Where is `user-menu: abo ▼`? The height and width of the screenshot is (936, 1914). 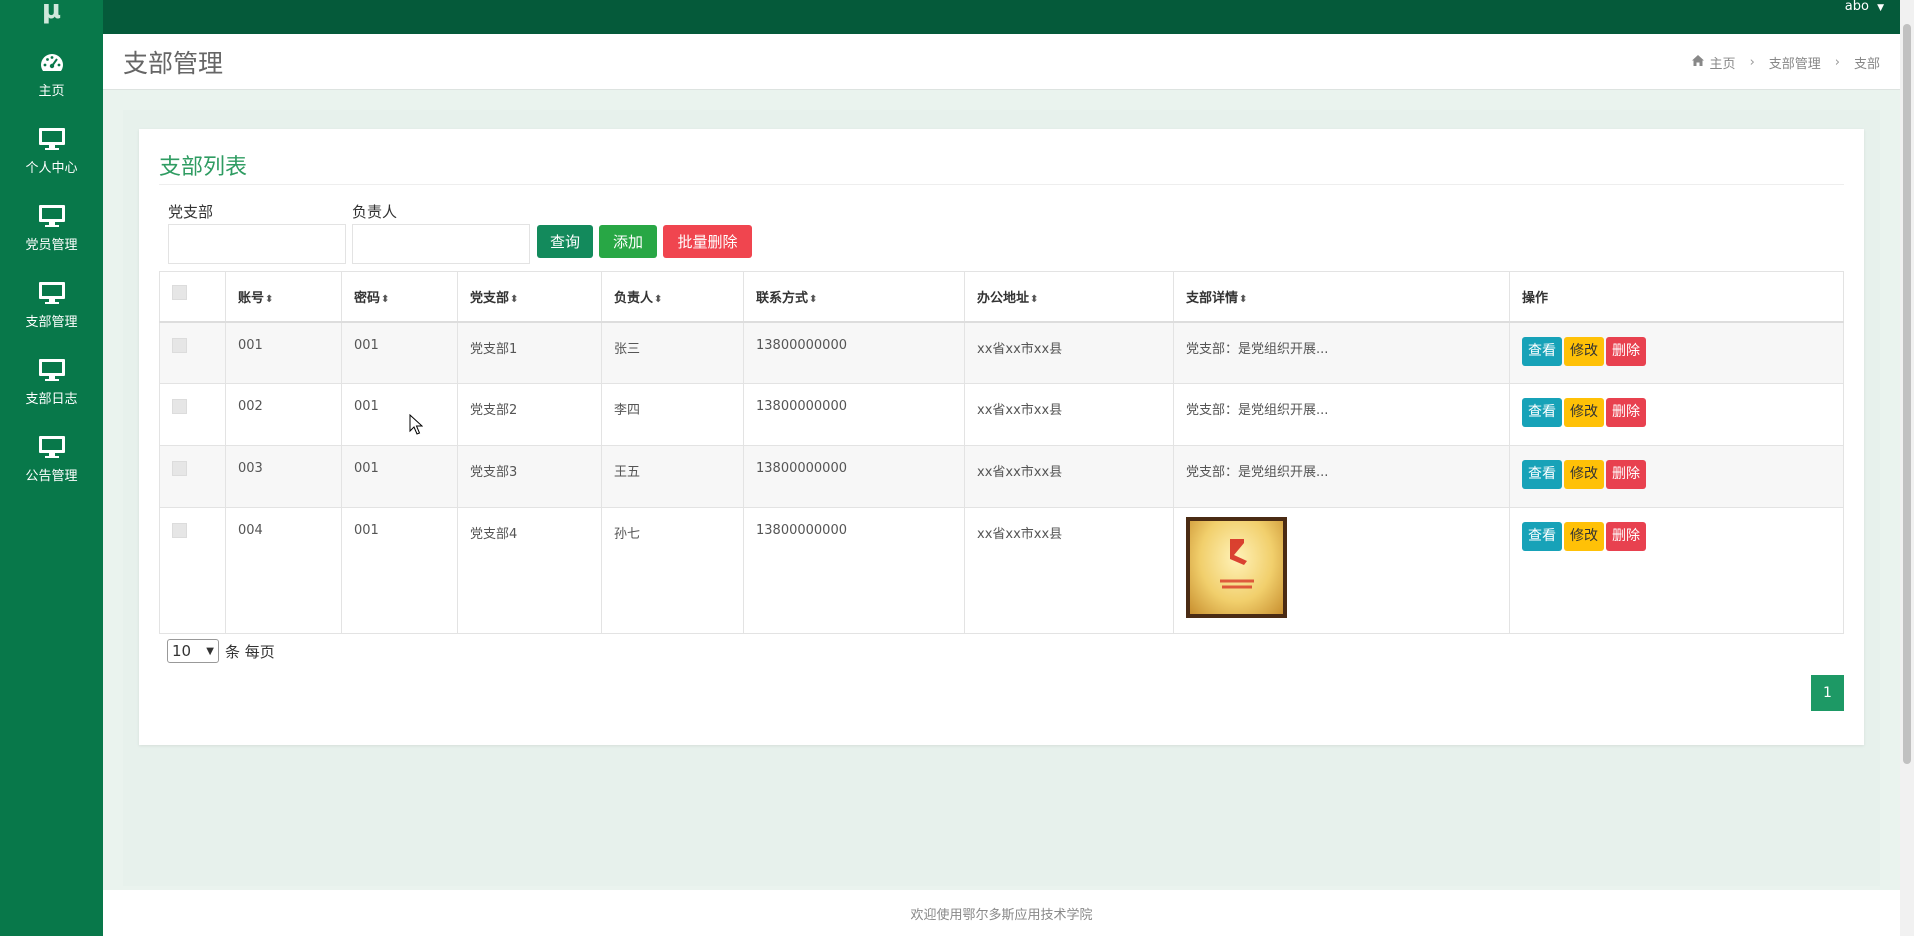 user-menu: abo ▼ is located at coordinates (1864, 7).